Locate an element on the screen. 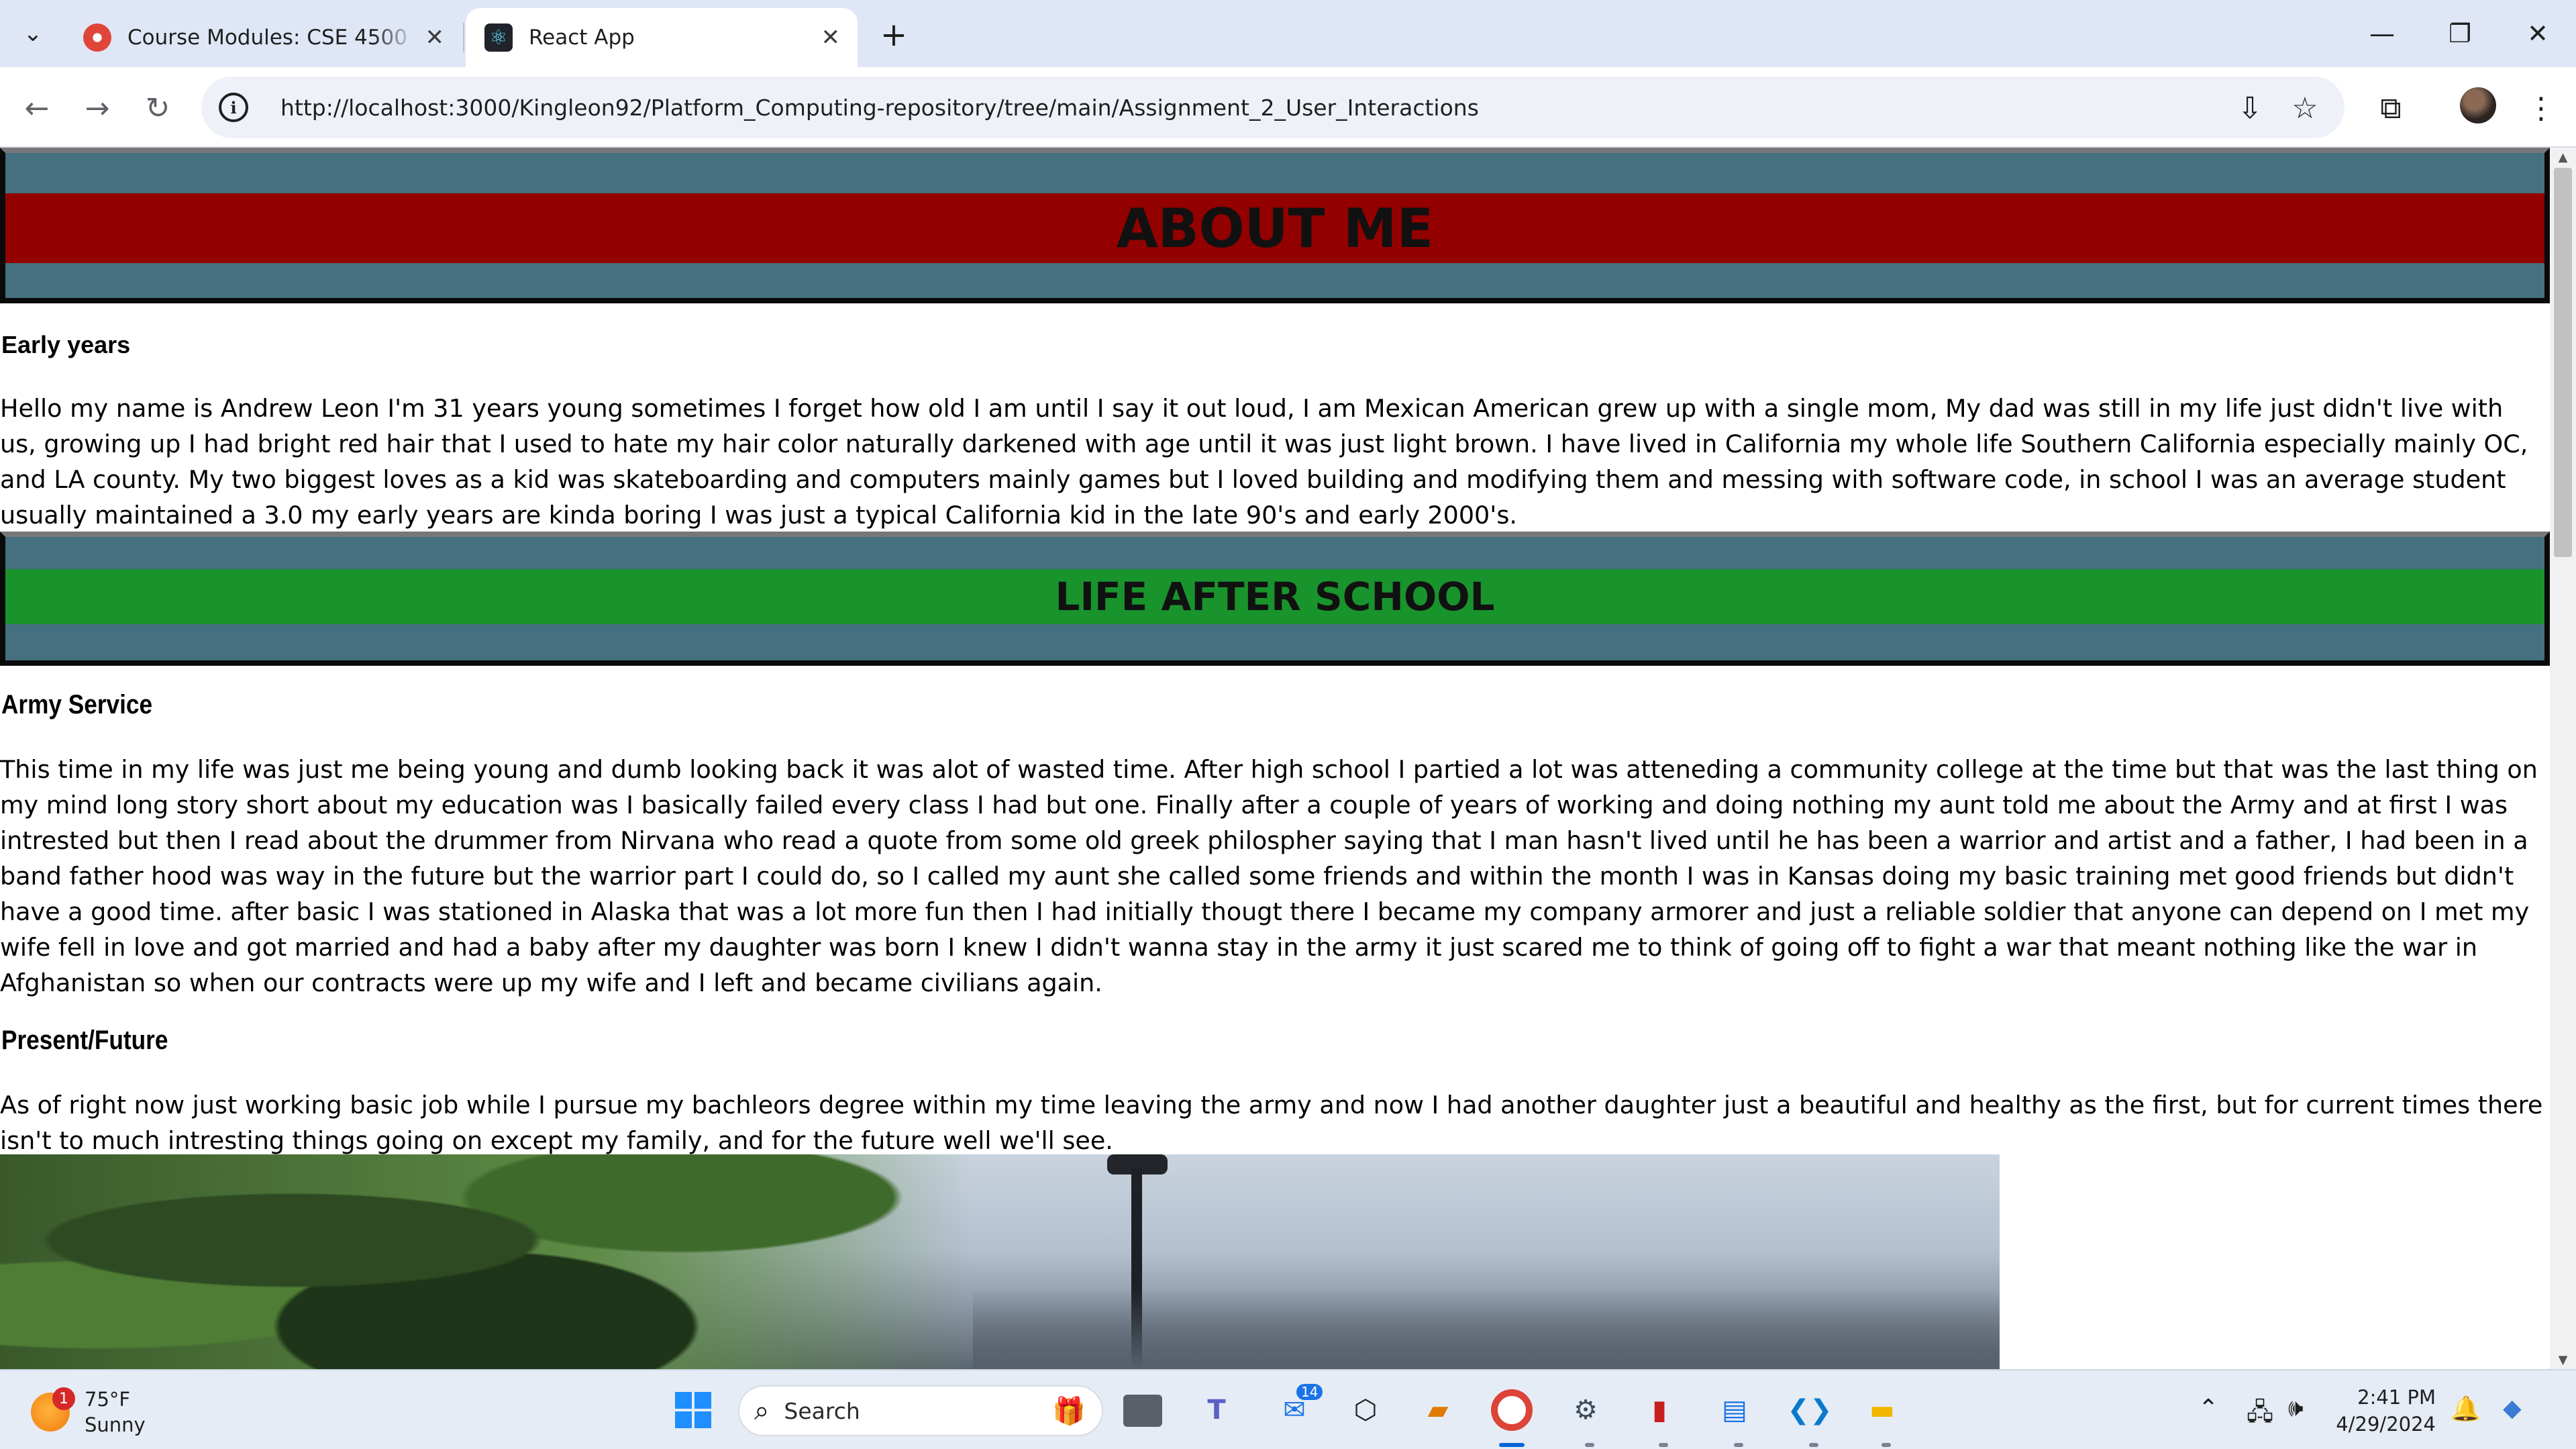 The height and width of the screenshot is (1449, 2576). task-view-icon is located at coordinates (1142, 1411).